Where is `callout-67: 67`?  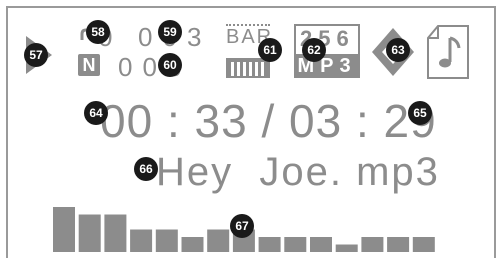 callout-67: 67 is located at coordinates (242, 226).